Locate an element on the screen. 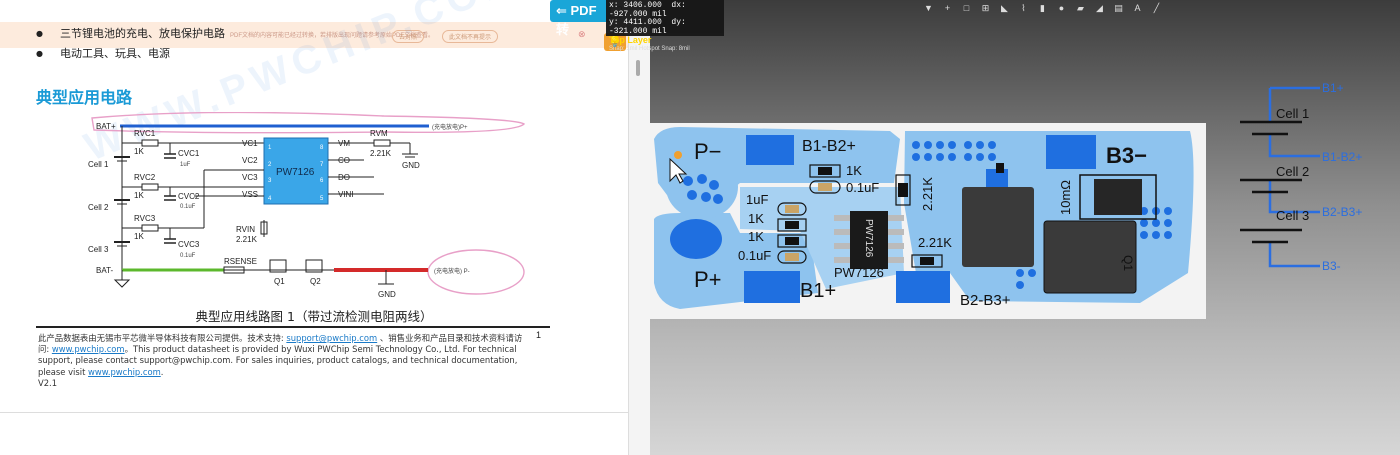  ground-symbol is located at coordinates (122, 283).